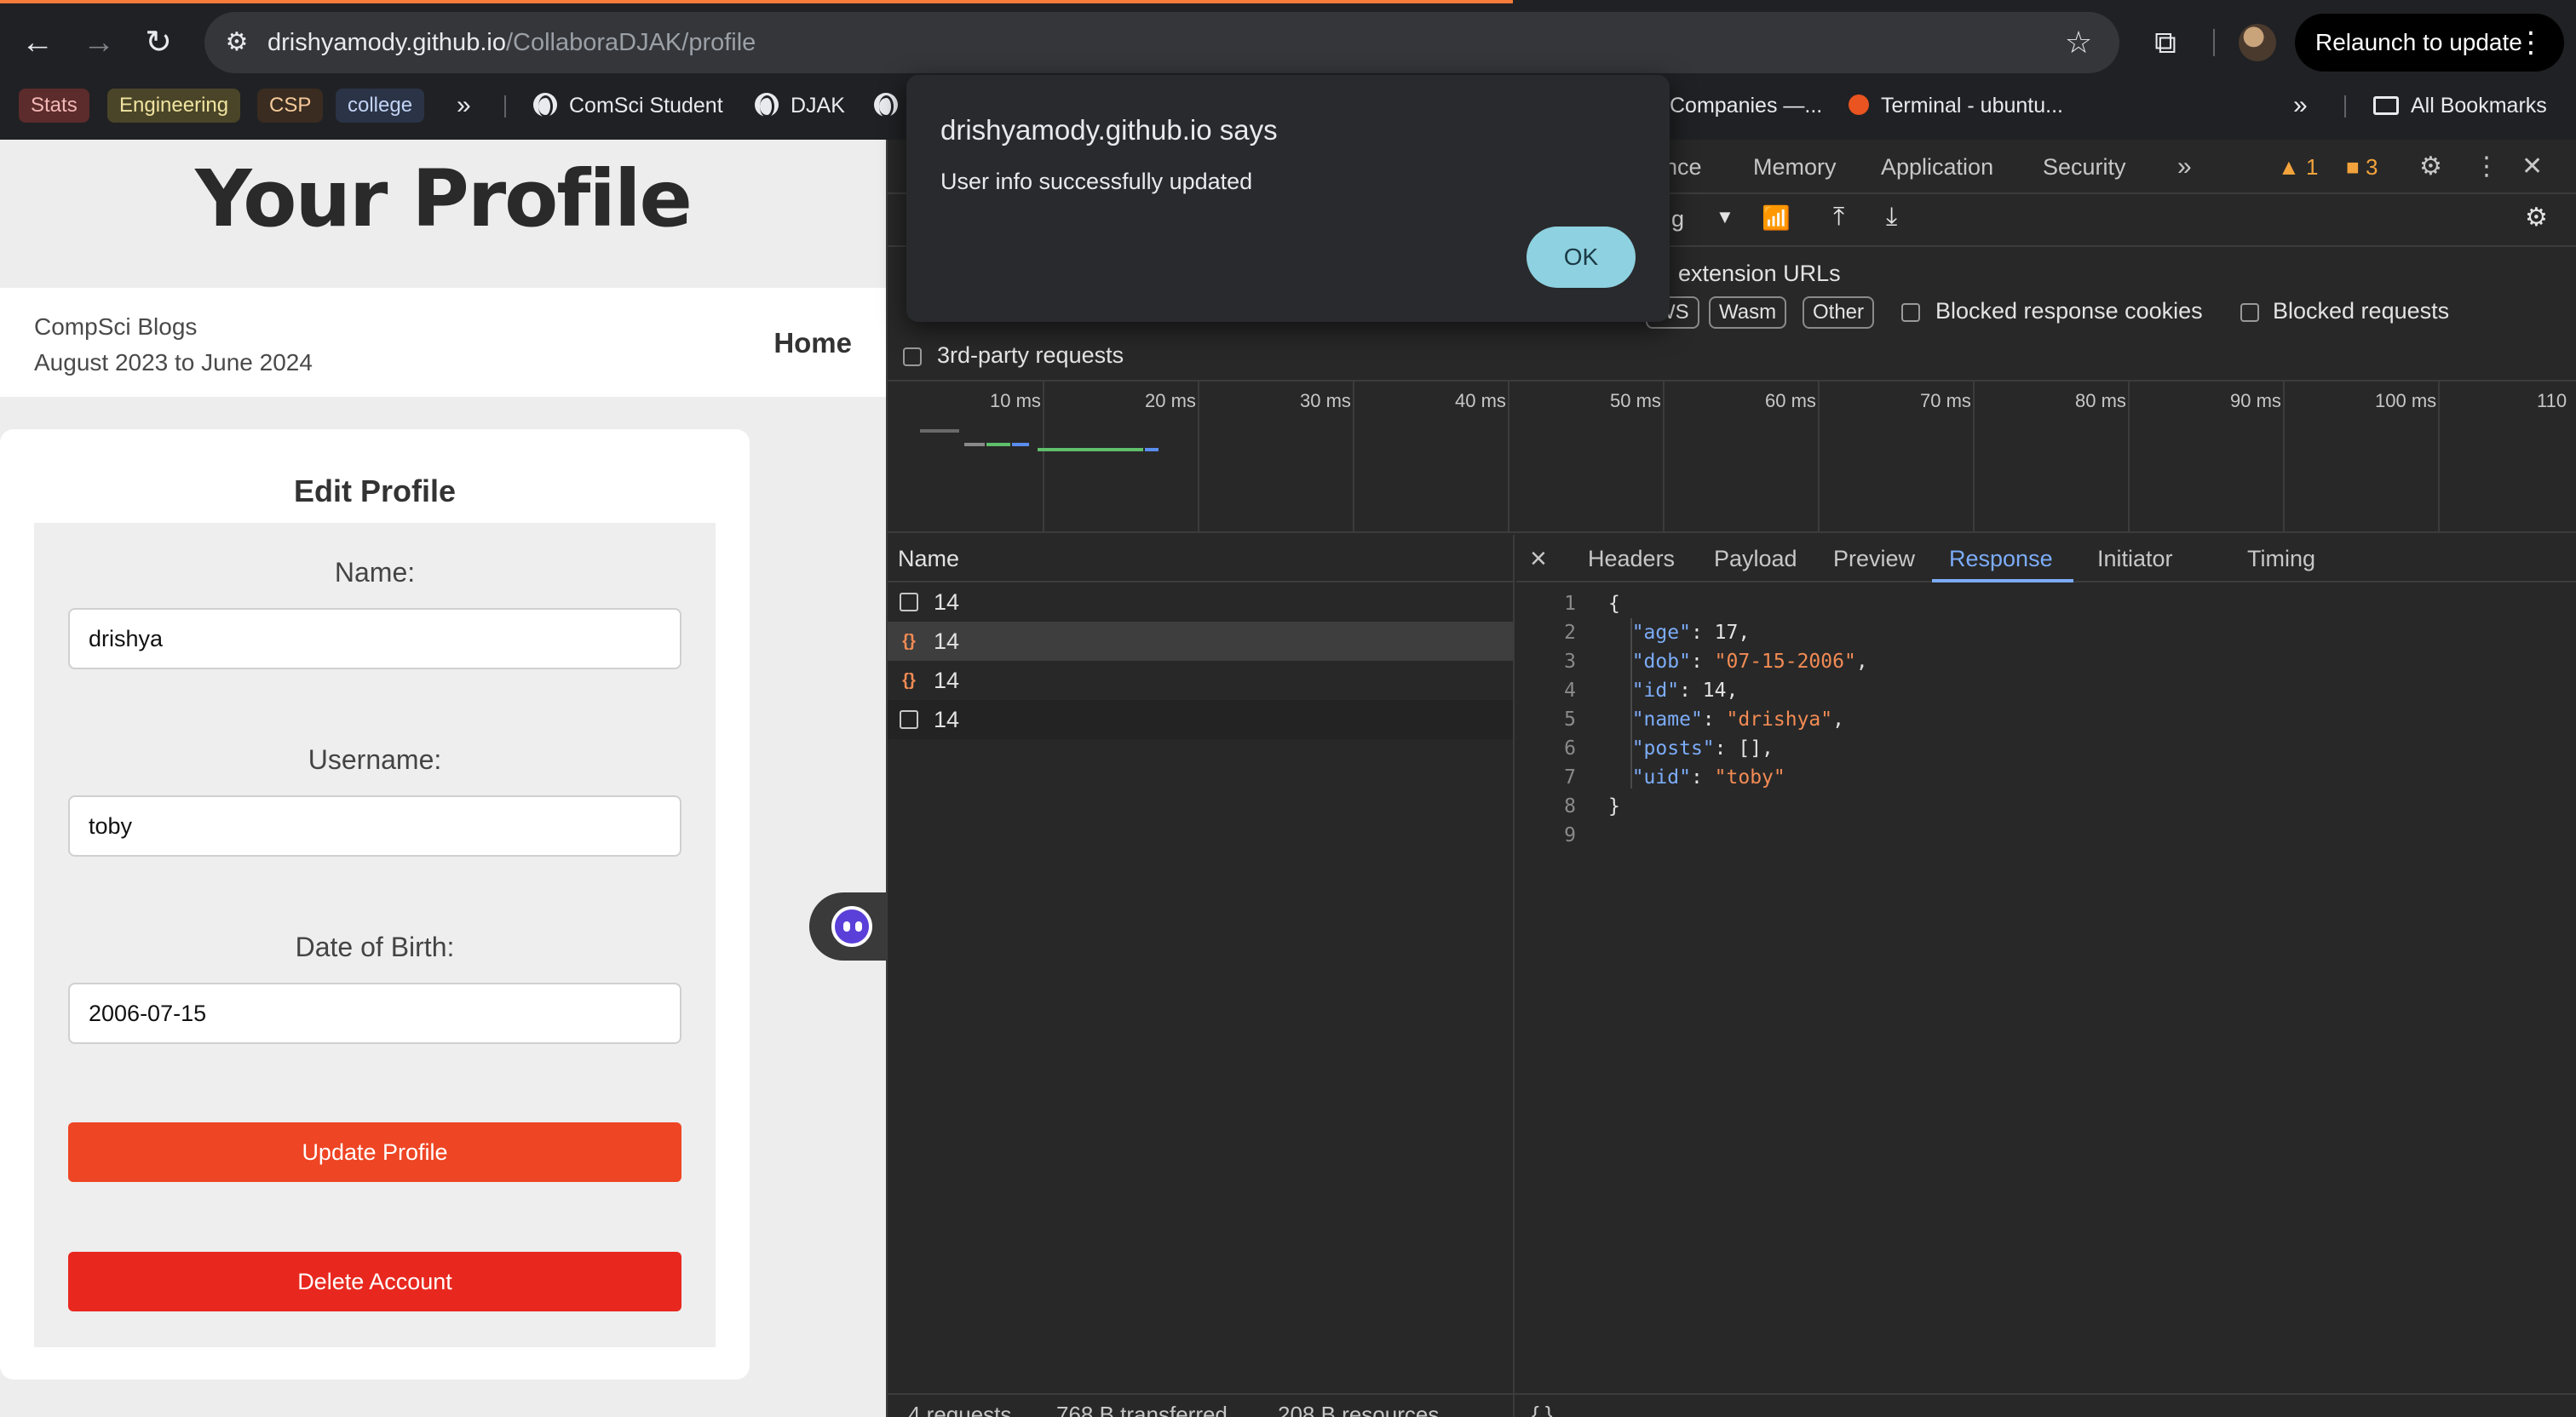 The width and height of the screenshot is (2576, 1417). Describe the element at coordinates (1795, 167) in the screenshot. I see `tab-memory: Memory` at that location.